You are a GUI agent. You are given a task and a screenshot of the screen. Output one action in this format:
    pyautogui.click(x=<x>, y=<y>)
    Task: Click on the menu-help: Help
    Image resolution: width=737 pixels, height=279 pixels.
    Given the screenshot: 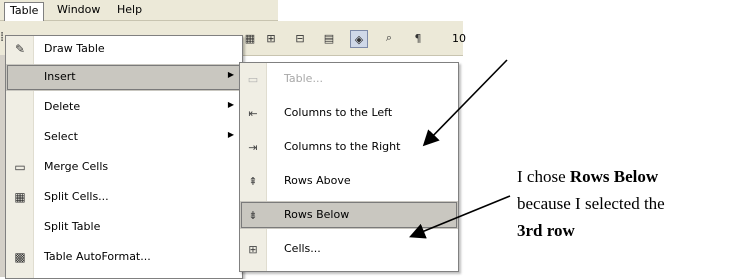 What is the action you would take?
    pyautogui.click(x=129, y=10)
    